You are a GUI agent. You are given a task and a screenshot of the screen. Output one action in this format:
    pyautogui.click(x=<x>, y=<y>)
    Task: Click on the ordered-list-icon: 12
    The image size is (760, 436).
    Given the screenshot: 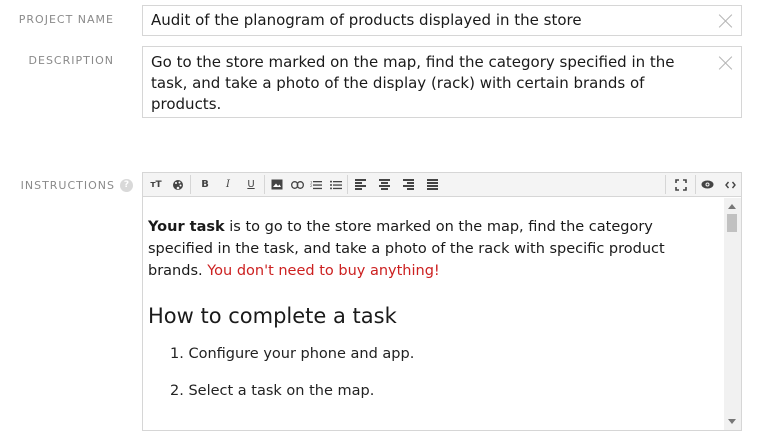 What is the action you would take?
    pyautogui.click(x=316, y=184)
    